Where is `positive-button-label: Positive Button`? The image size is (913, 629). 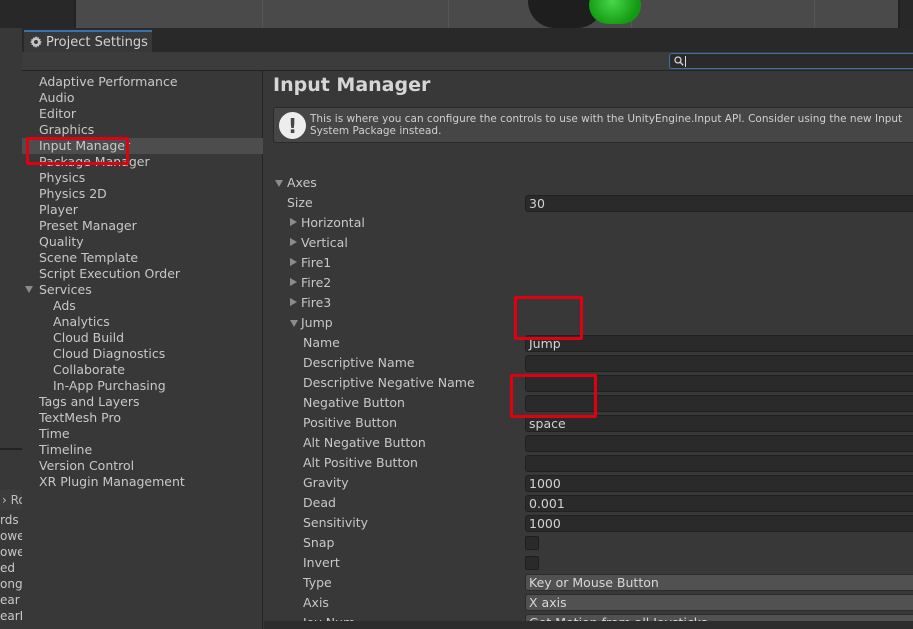 positive-button-label: Positive Button is located at coordinates (350, 422).